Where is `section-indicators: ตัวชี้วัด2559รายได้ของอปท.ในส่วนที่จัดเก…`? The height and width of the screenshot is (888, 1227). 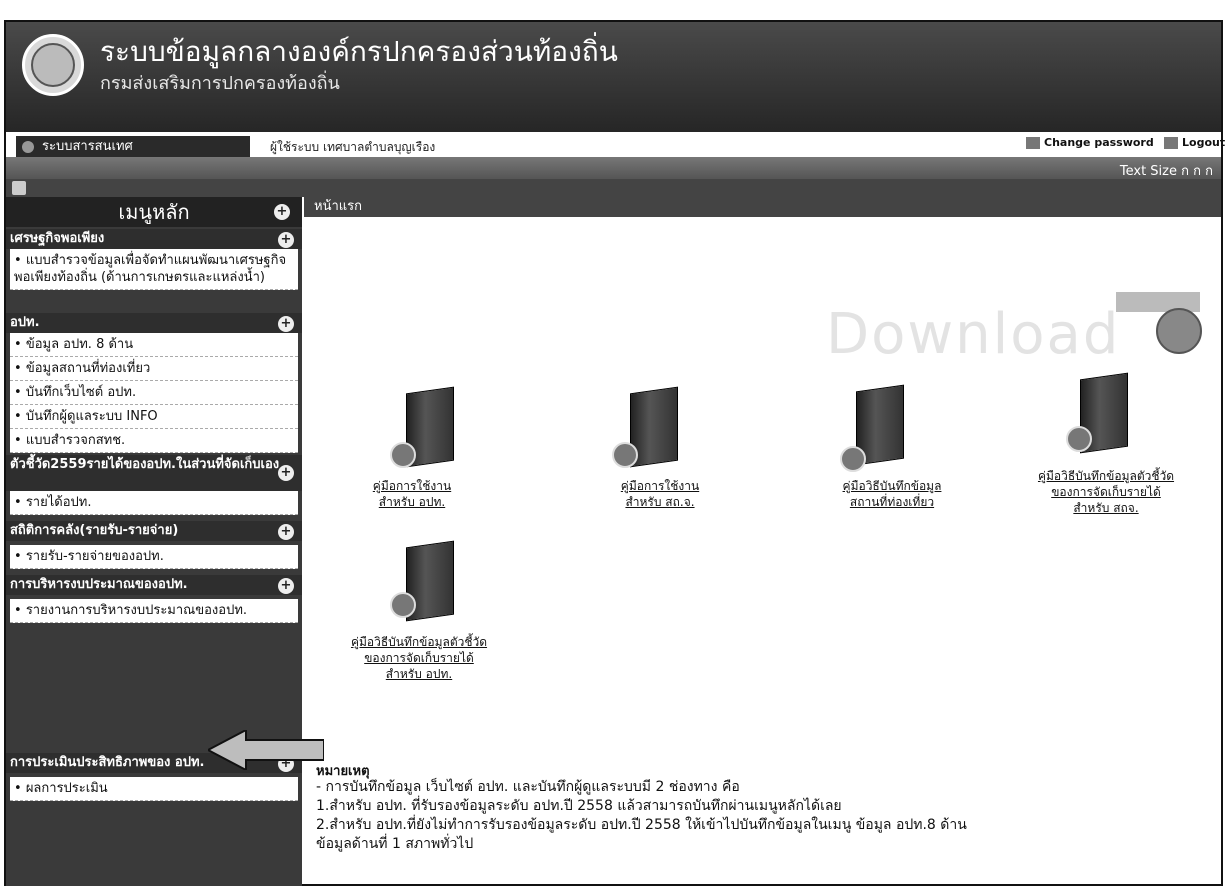
section-indicators: ตัวชี้วัด2559รายได้ของอปท.ในส่วนที่จัดเก… is located at coordinates (154, 473).